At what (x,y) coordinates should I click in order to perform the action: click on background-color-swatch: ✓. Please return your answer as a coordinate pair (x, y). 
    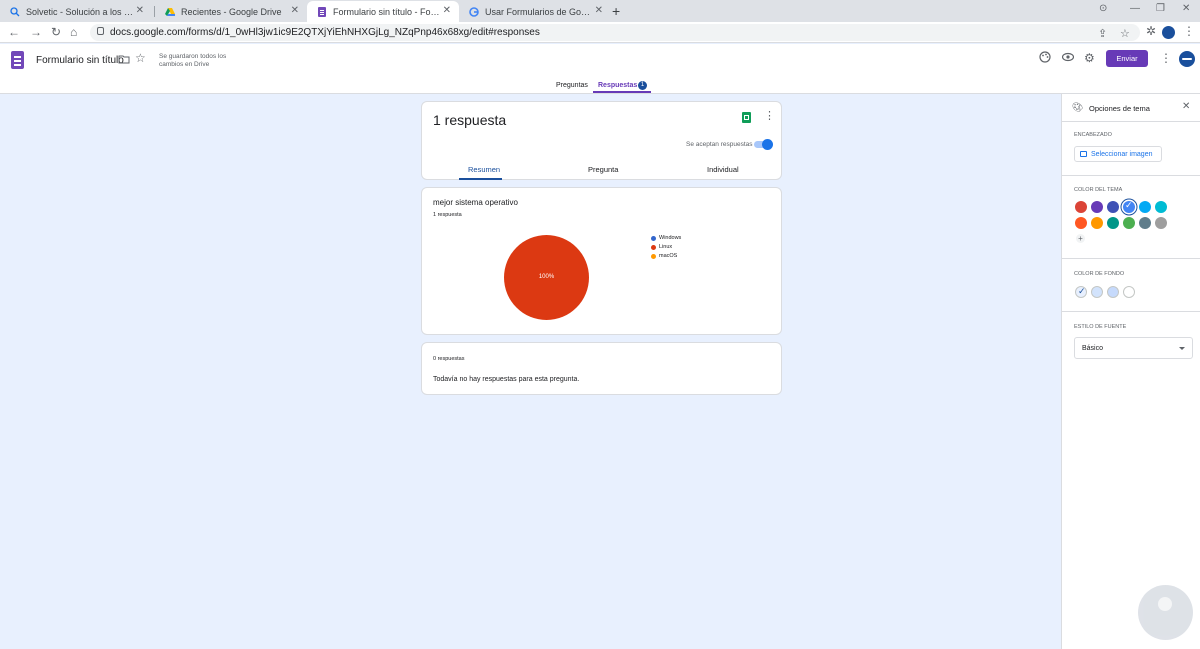
    Looking at the image, I should click on (1081, 292).